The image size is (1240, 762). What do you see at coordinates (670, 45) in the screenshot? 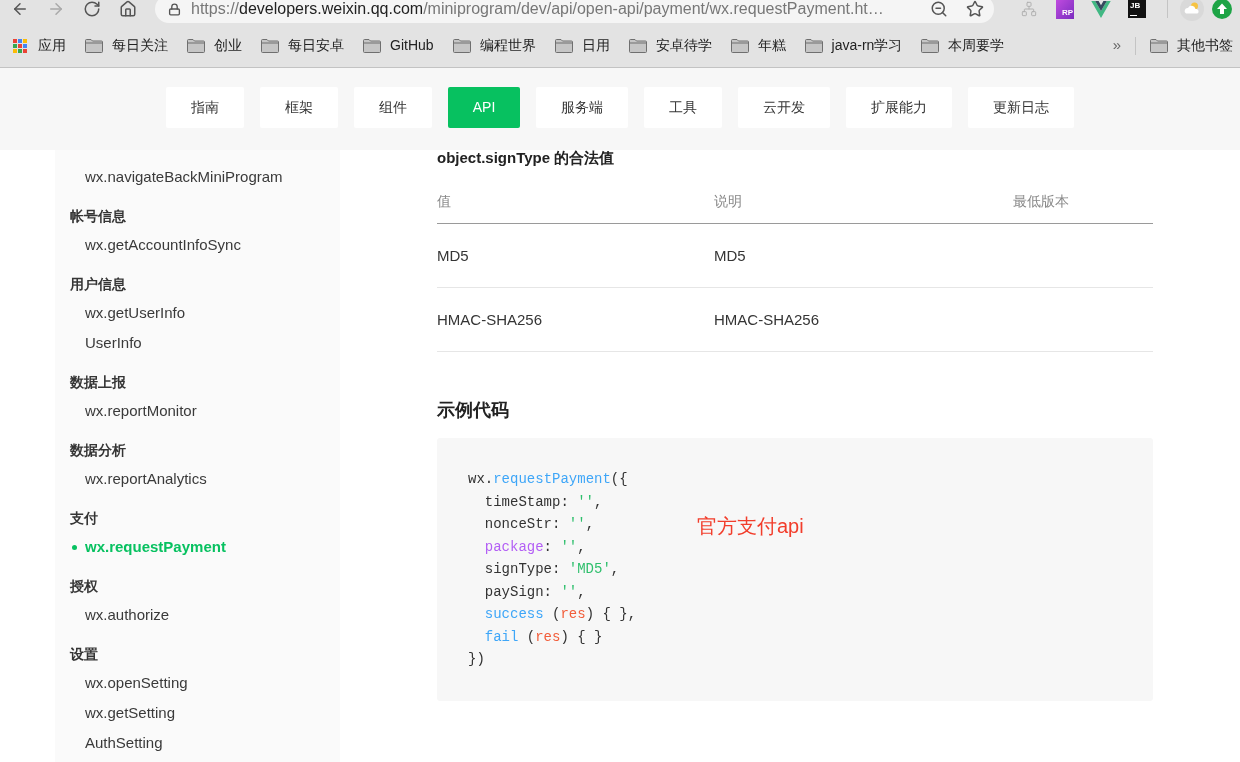
I see `bookmark-folder: 安卓待学` at bounding box center [670, 45].